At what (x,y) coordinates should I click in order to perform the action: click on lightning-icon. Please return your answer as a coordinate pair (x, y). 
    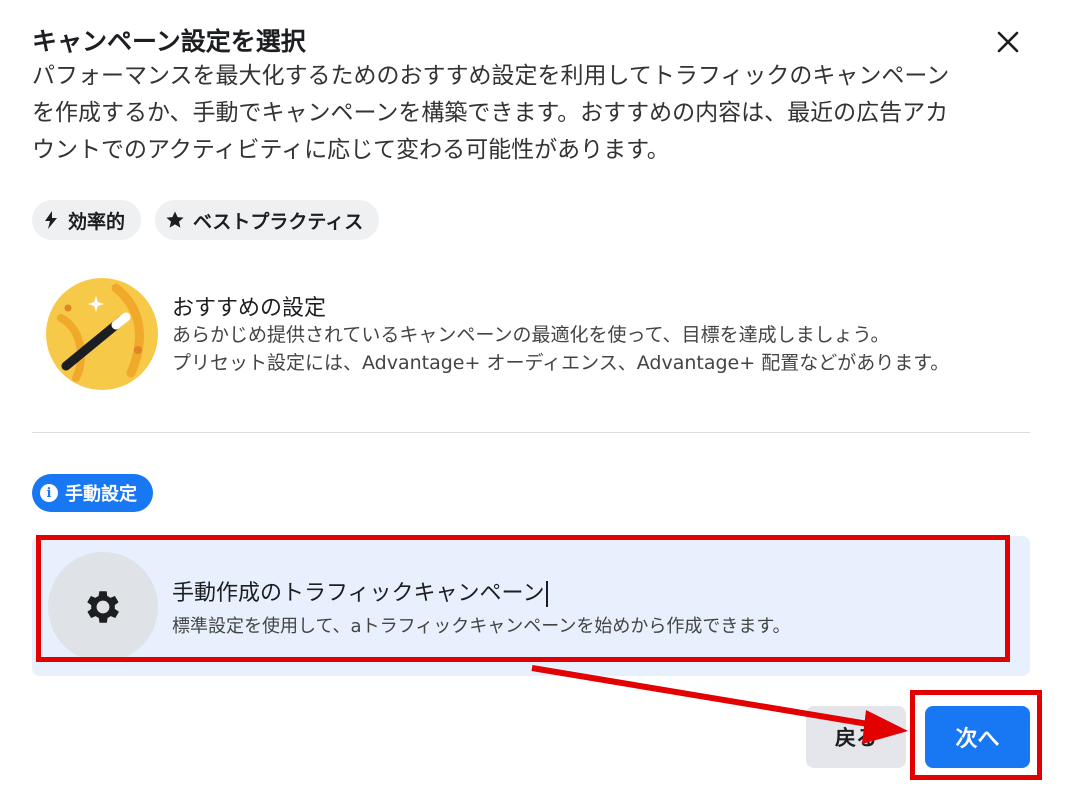
    Looking at the image, I should click on (51, 220).